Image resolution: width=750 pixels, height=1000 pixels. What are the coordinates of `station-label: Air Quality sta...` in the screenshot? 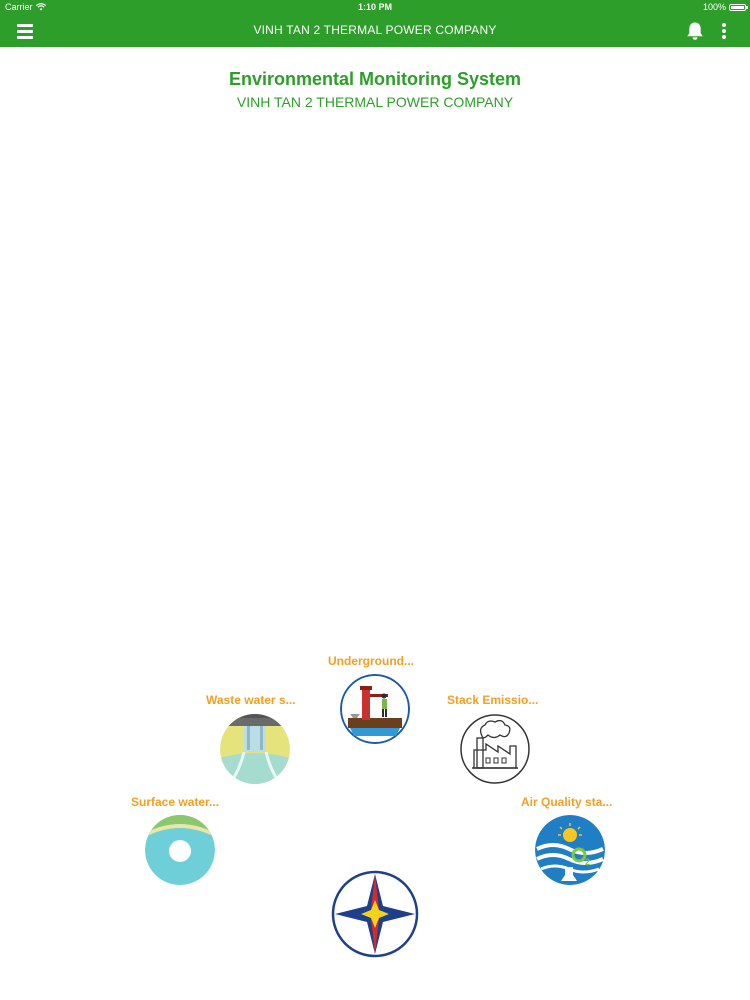 It's located at (567, 802).